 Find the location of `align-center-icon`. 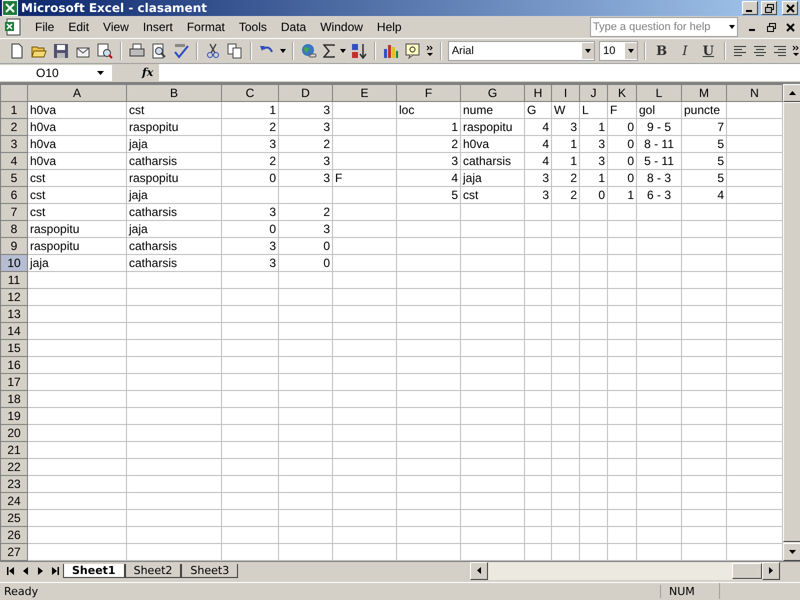

align-center-icon is located at coordinates (760, 51).